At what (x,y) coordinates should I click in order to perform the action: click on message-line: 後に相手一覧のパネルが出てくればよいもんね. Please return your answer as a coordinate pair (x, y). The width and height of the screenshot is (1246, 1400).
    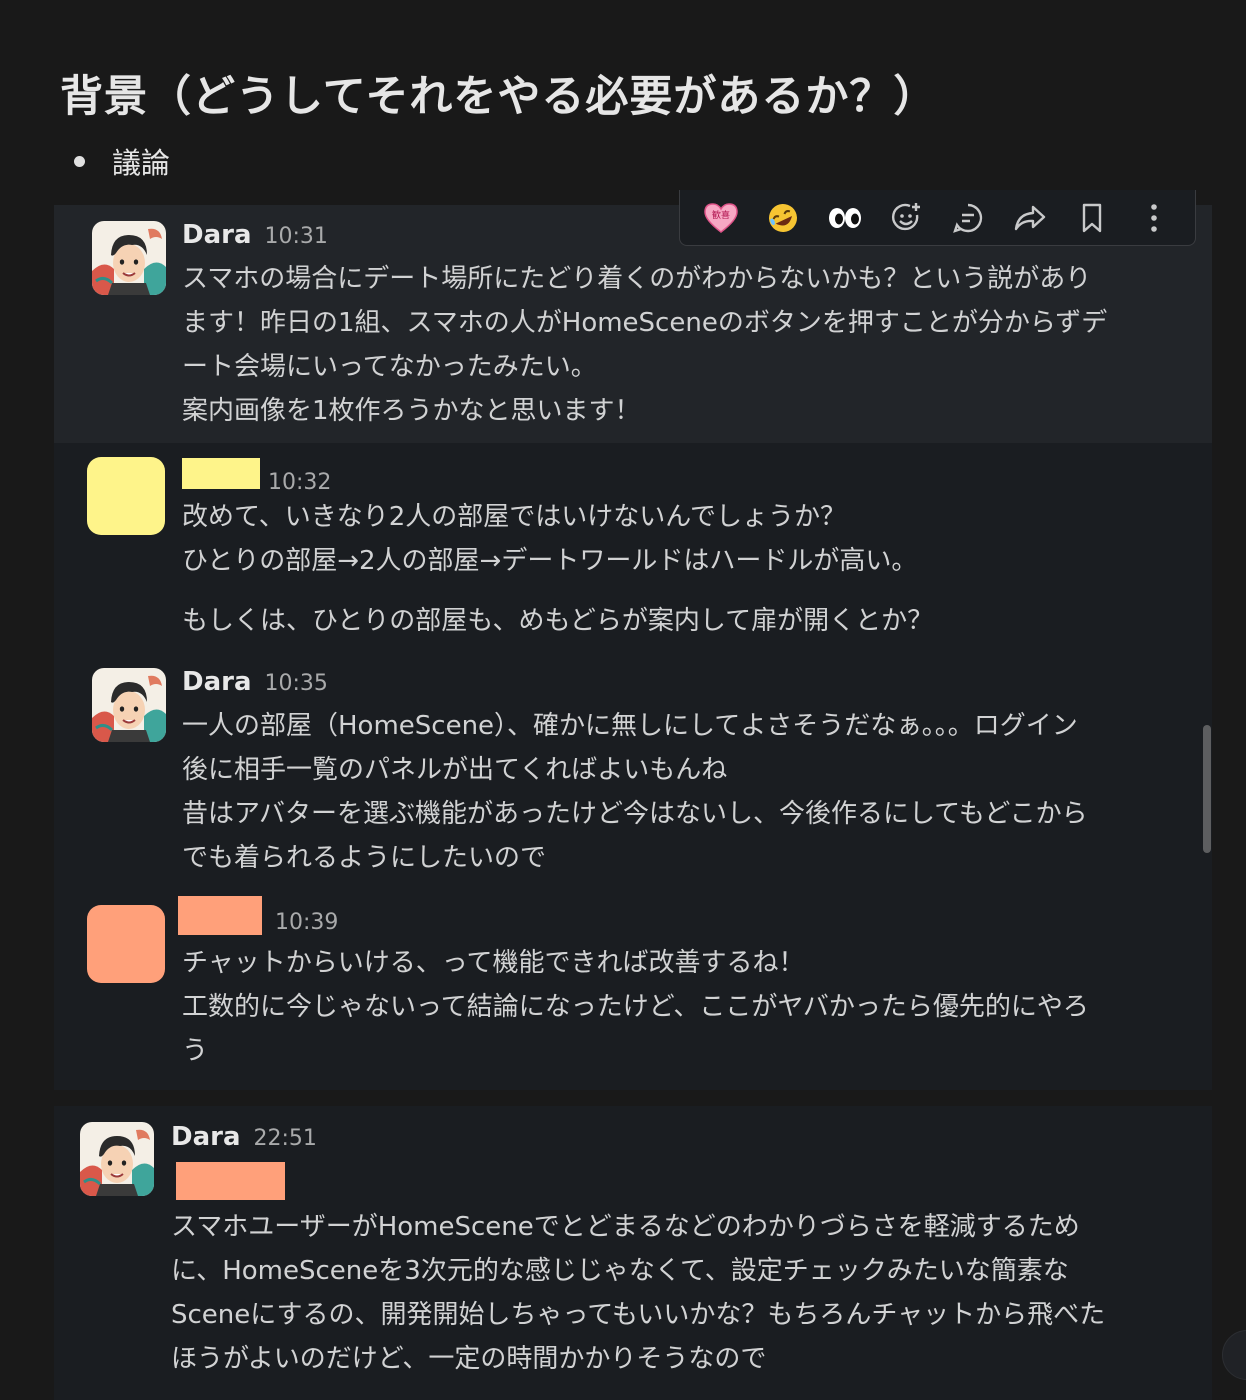
    Looking at the image, I should click on (455, 770).